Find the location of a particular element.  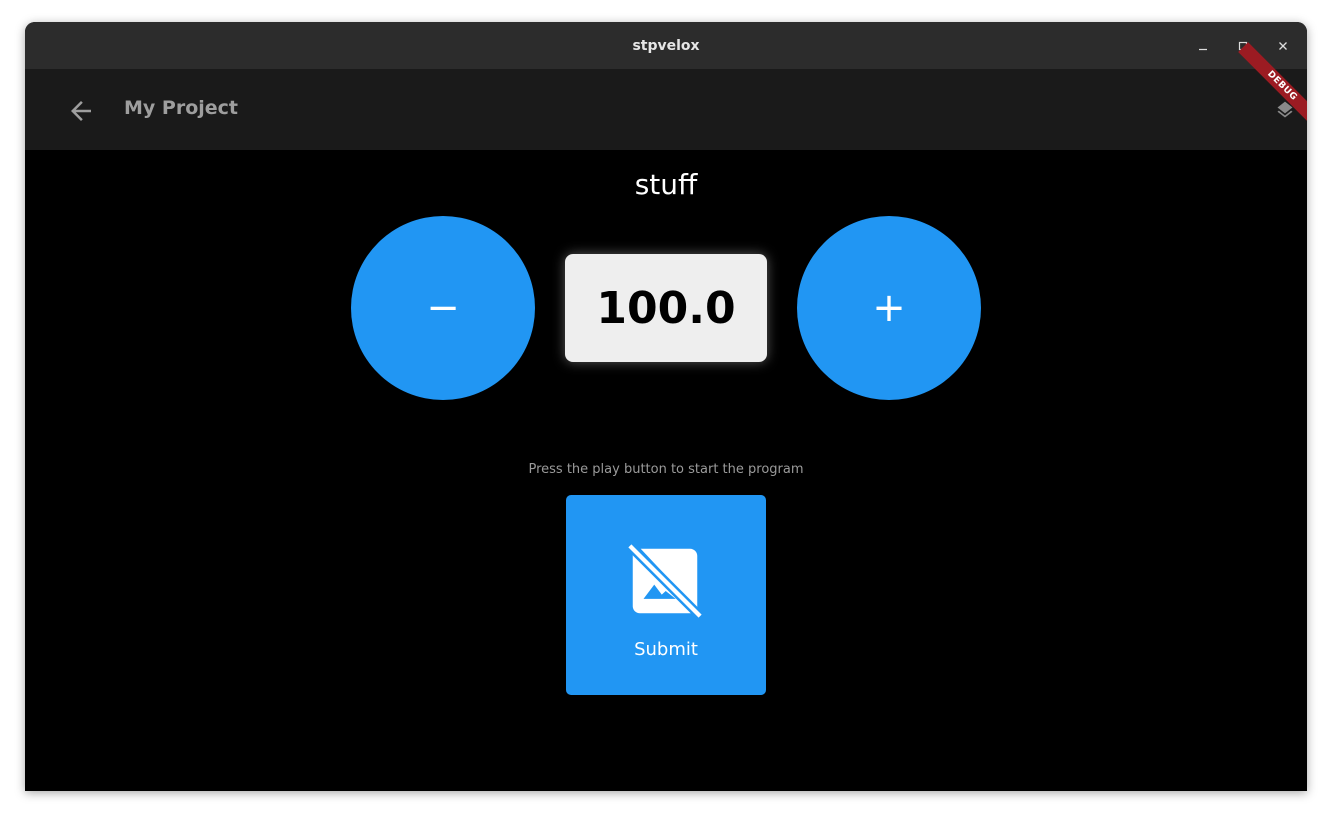

decrement-button: − is located at coordinates (443, 308).